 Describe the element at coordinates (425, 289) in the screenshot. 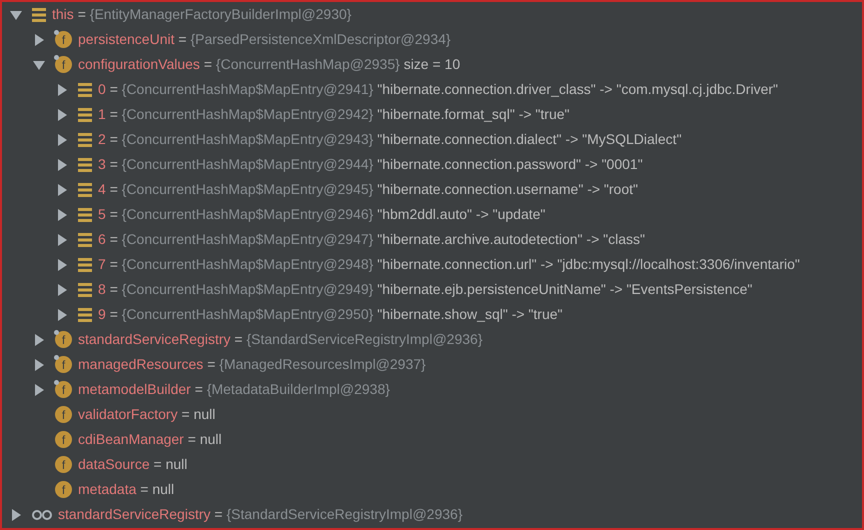

I see `variable-text: 8 = {ConcurrentHashMap$MapEntry@2949} "hibernate.ejb.persistenceUnitName" -> "EventsPersistence"` at that location.